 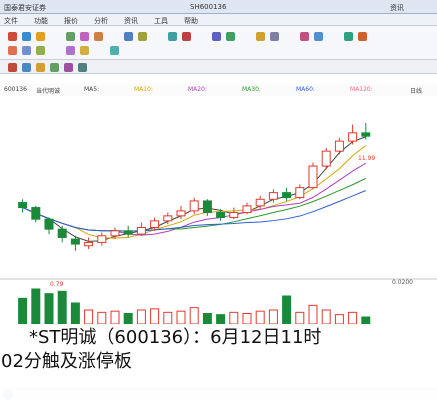 I want to click on draw-line-icon, so click(x=70, y=50).